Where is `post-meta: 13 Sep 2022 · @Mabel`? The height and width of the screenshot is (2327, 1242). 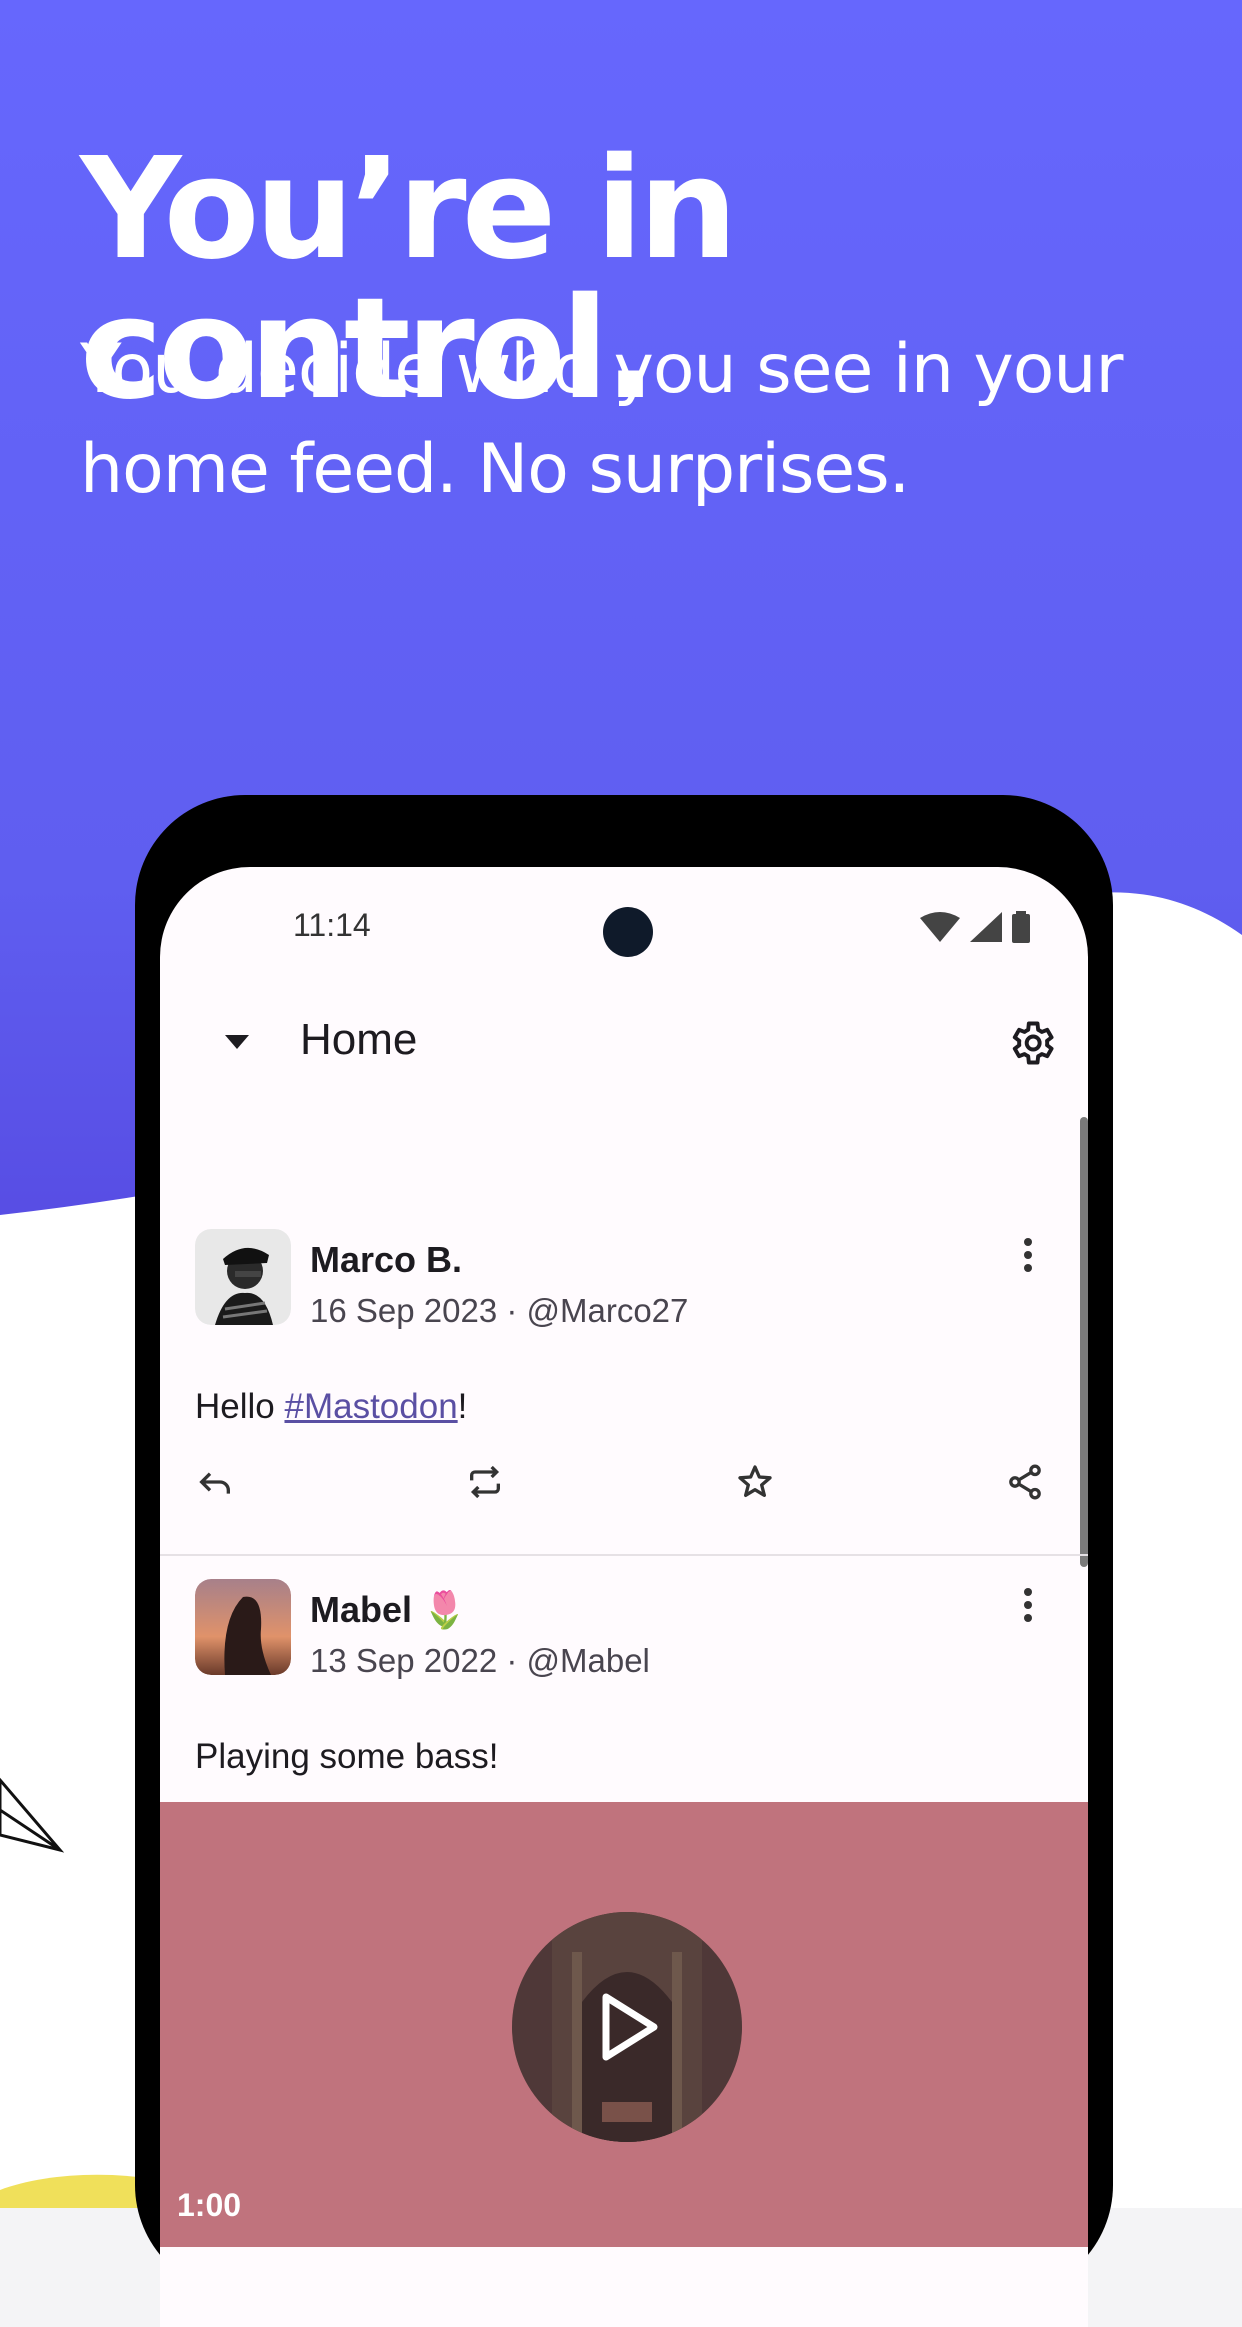
post-meta: 13 Sep 2022 · @Mabel is located at coordinates (480, 1660).